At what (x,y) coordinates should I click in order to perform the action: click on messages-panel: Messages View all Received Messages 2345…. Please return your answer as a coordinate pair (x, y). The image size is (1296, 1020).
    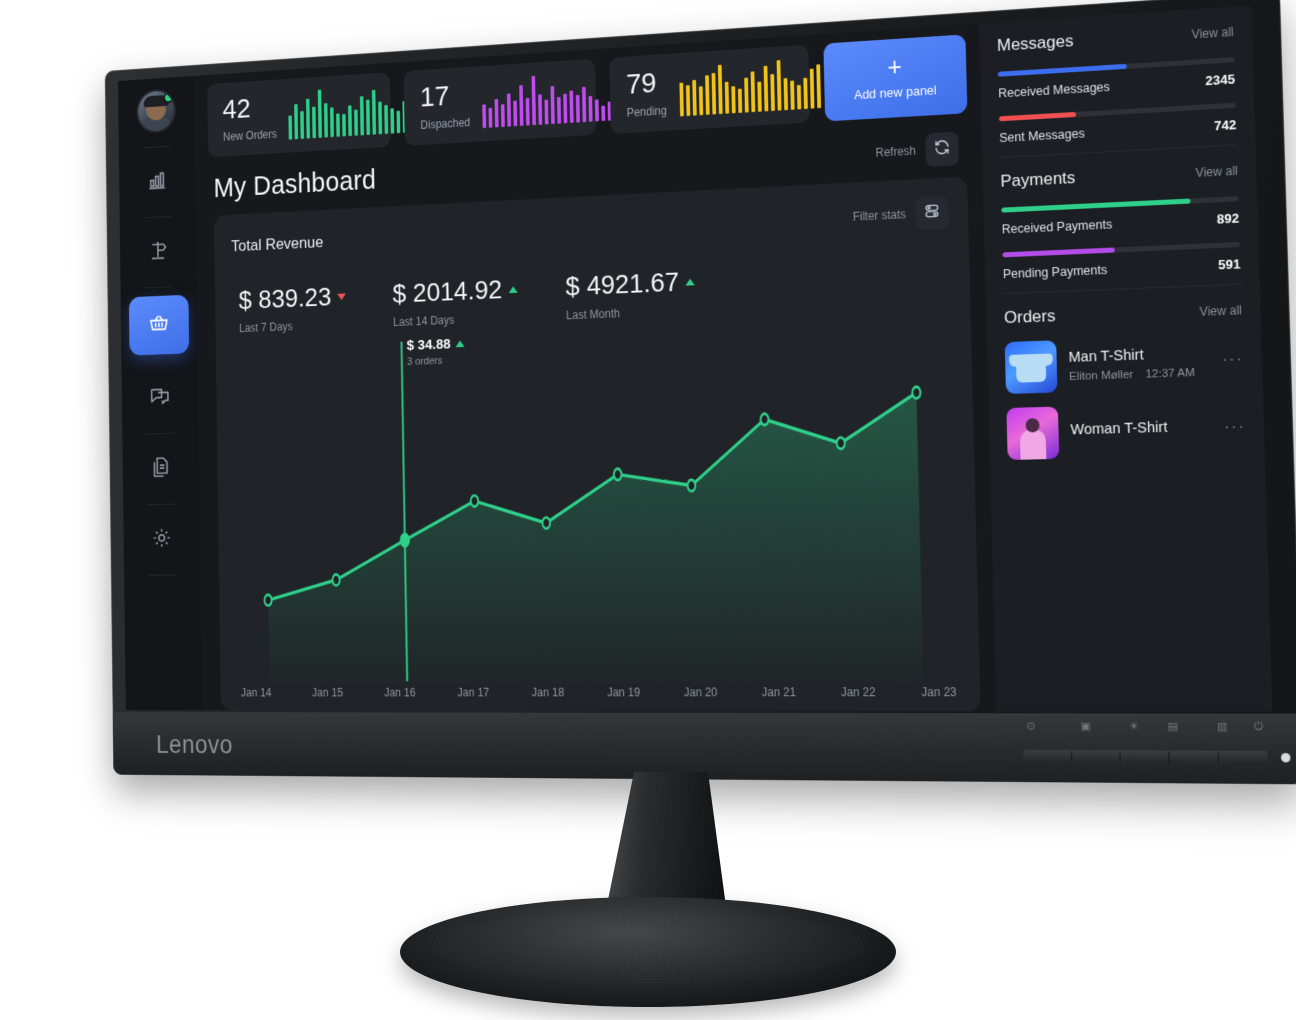
    Looking at the image, I should click on (1117, 89).